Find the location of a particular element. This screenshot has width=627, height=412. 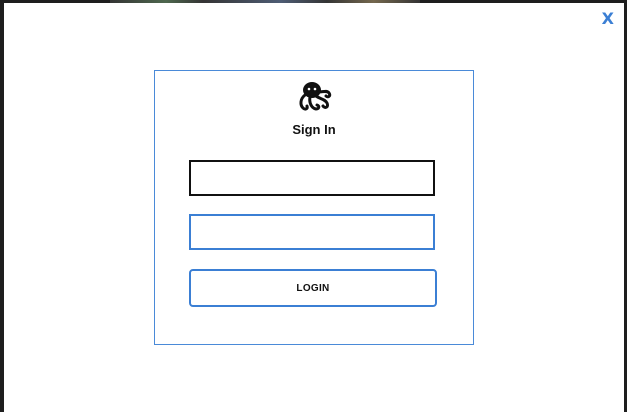

close-button: X is located at coordinates (608, 19).